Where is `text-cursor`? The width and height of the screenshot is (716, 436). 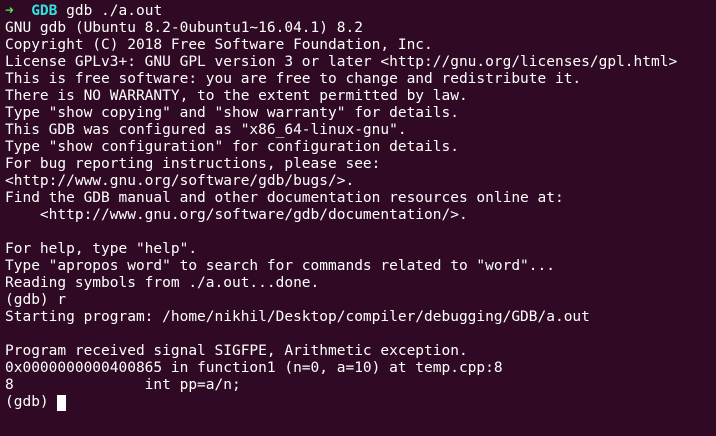
text-cursor is located at coordinates (62, 403).